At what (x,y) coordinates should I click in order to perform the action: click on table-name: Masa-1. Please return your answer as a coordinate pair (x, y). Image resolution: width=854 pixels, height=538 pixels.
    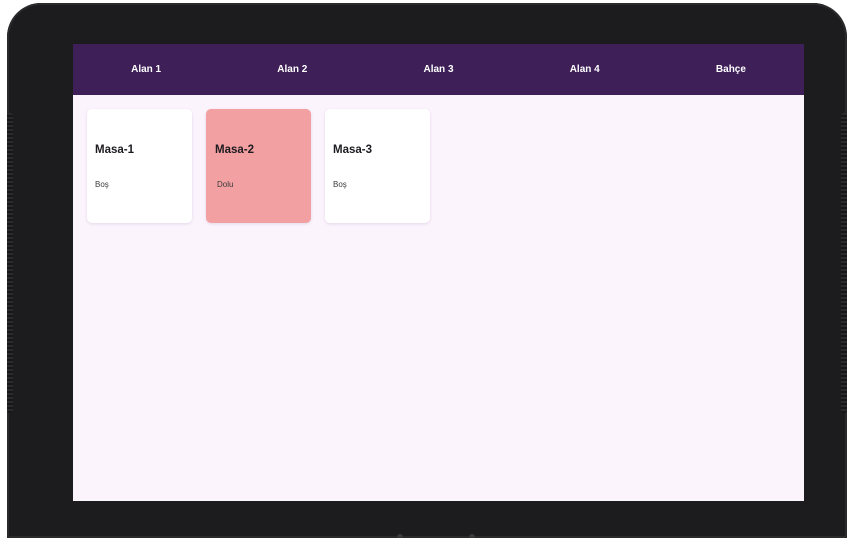
    Looking at the image, I should click on (114, 150).